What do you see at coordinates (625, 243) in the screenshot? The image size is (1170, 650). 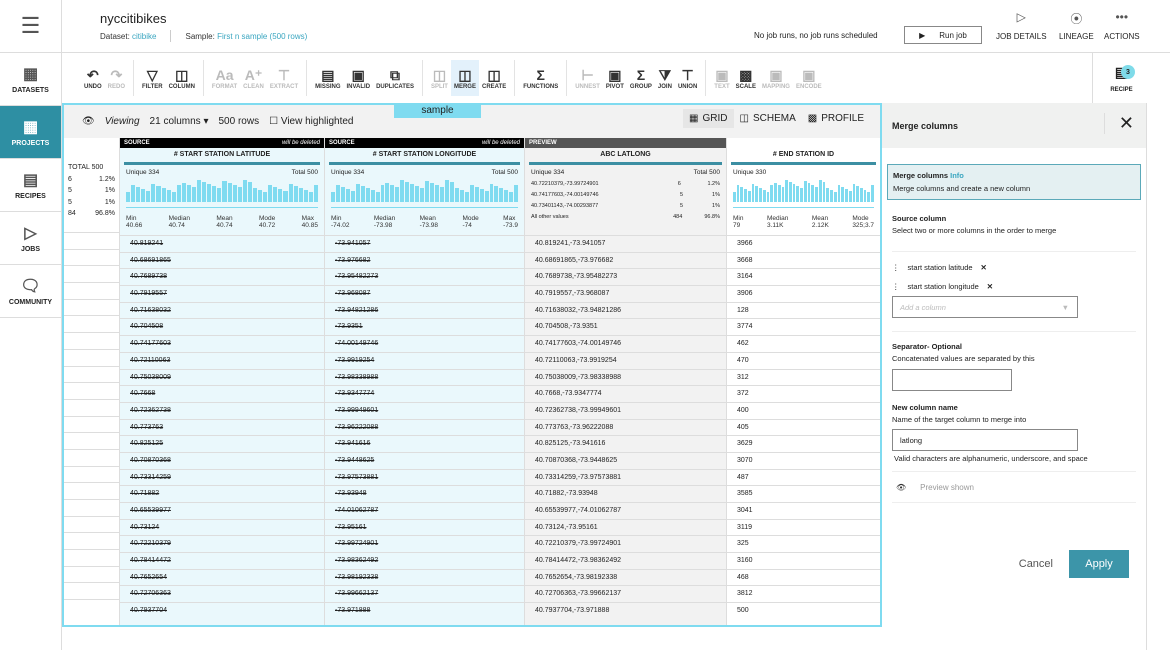 I see `table-cell: 40.819241,-73.941057` at bounding box center [625, 243].